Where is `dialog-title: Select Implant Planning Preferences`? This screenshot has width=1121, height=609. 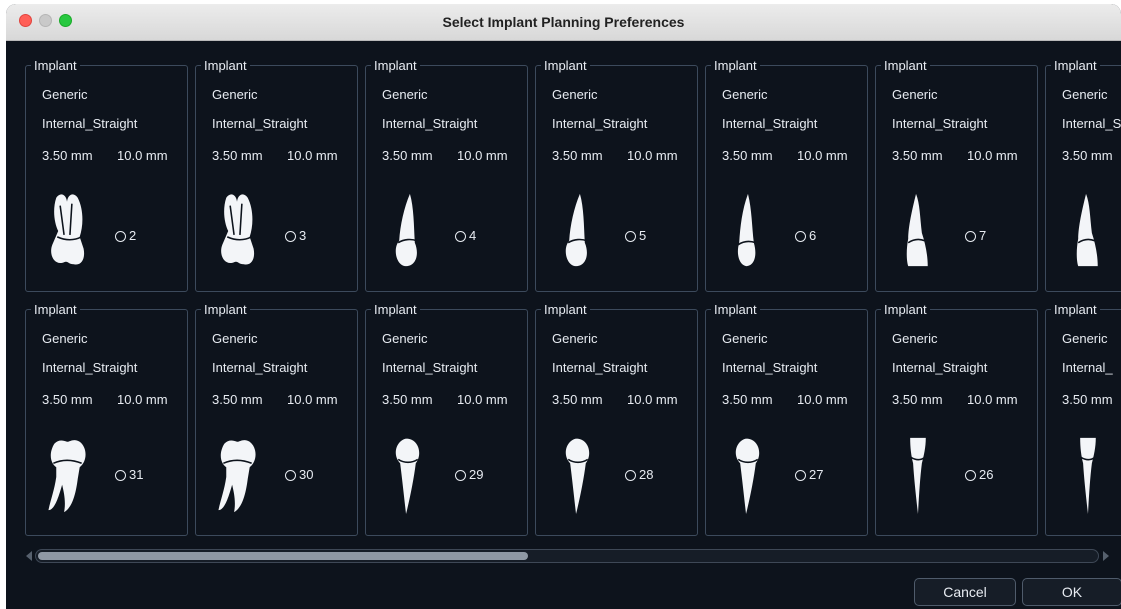 dialog-title: Select Implant Planning Preferences is located at coordinates (563, 22).